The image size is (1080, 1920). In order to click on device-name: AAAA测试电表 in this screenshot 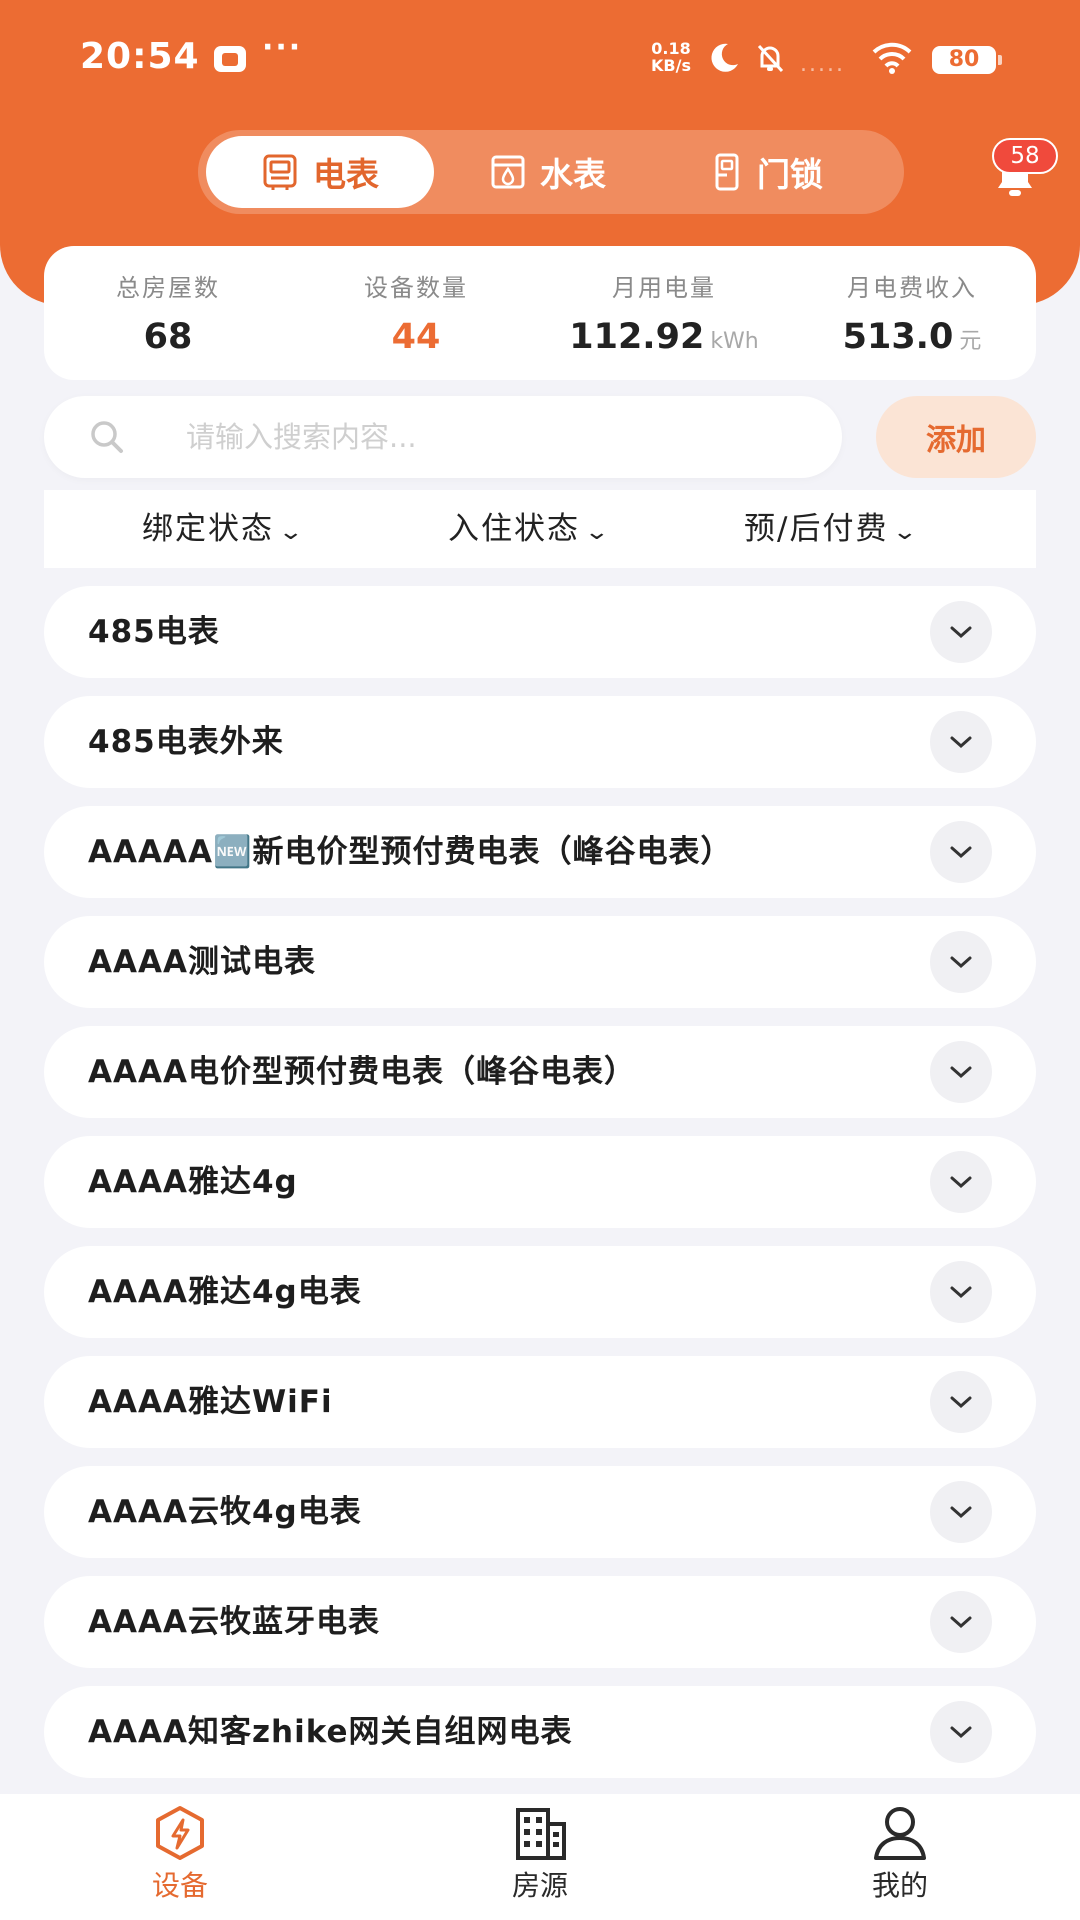, I will do `click(202, 962)`.